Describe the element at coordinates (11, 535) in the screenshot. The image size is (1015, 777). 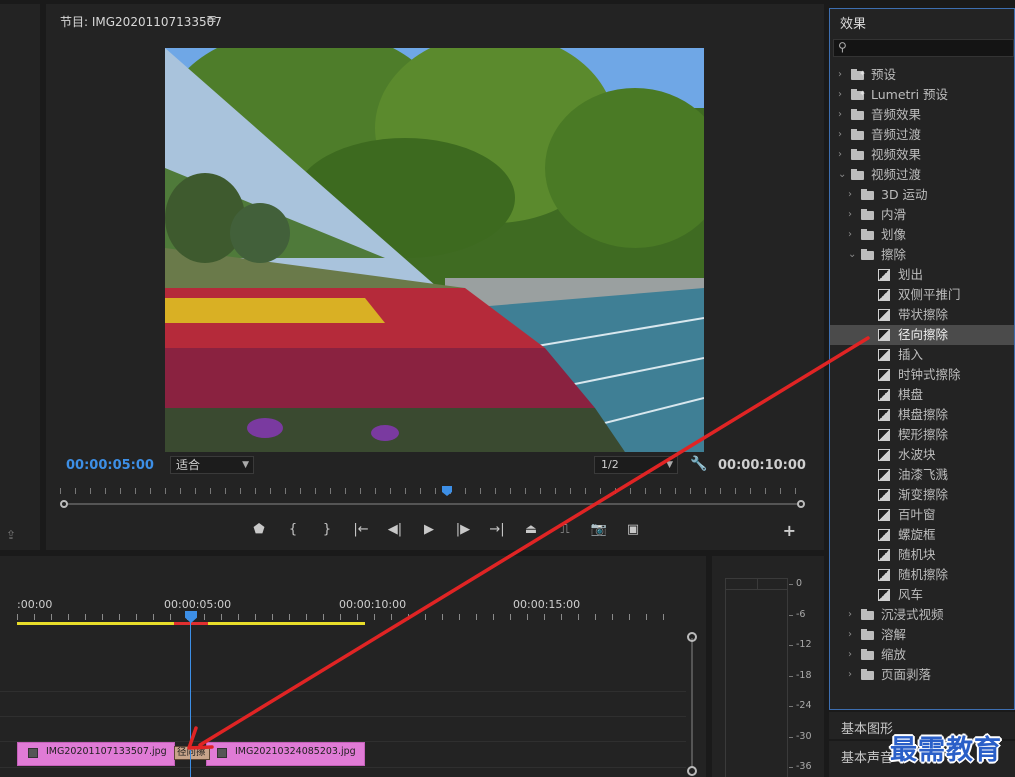
I see `export-icon: ⇪` at that location.